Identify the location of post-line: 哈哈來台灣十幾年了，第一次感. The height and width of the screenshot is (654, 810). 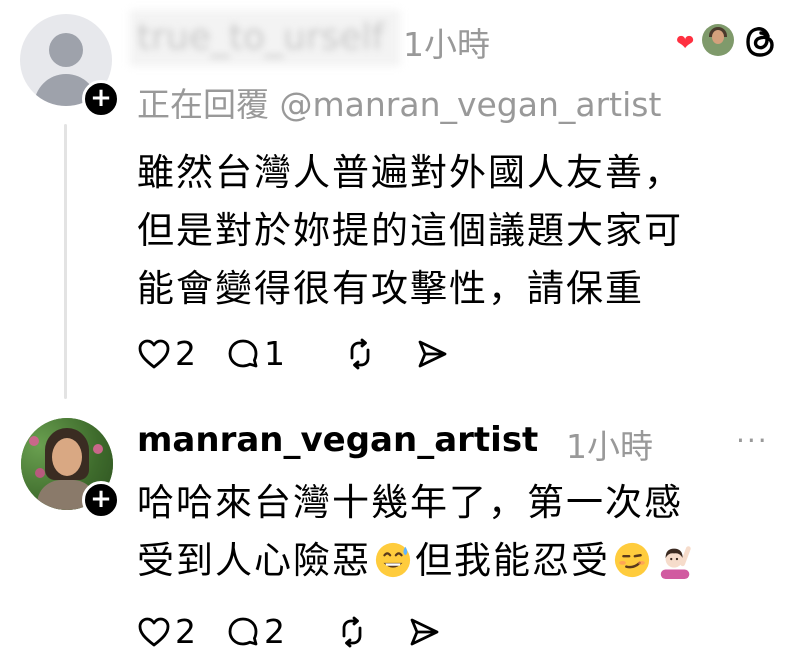
(410, 502).